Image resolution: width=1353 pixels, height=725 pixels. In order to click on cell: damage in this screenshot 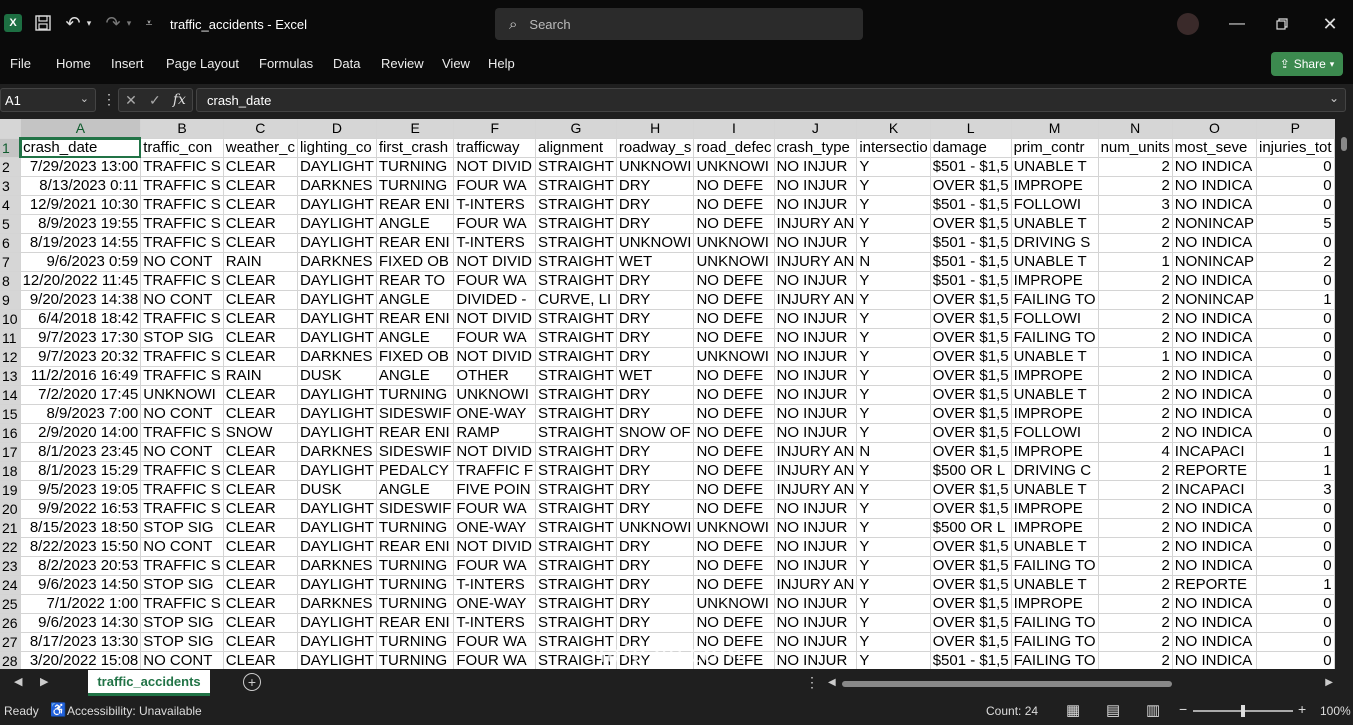, I will do `click(971, 148)`.